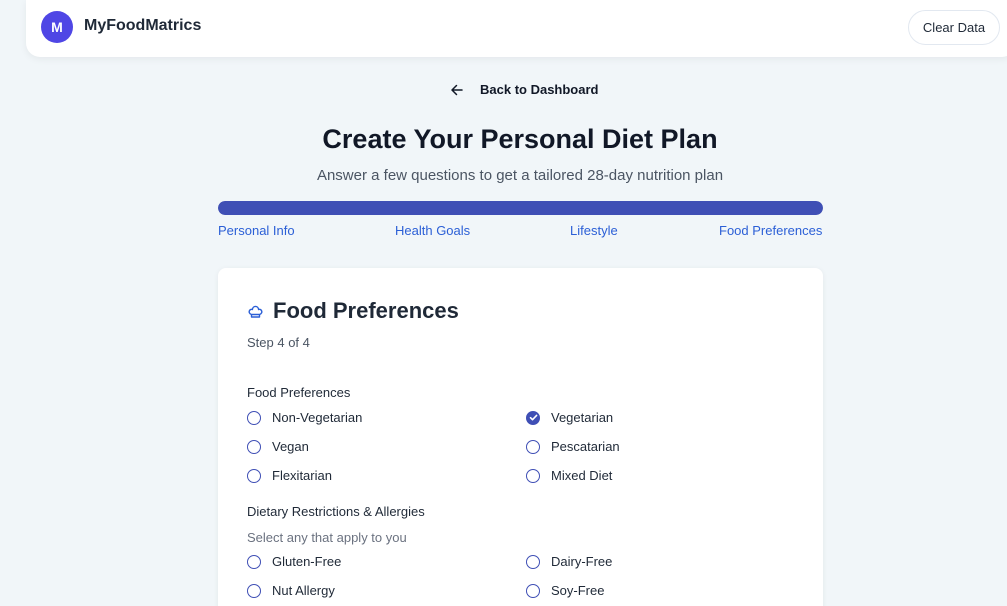 This screenshot has height=606, width=1007. I want to click on step-health-goals: Health Goals, so click(432, 230).